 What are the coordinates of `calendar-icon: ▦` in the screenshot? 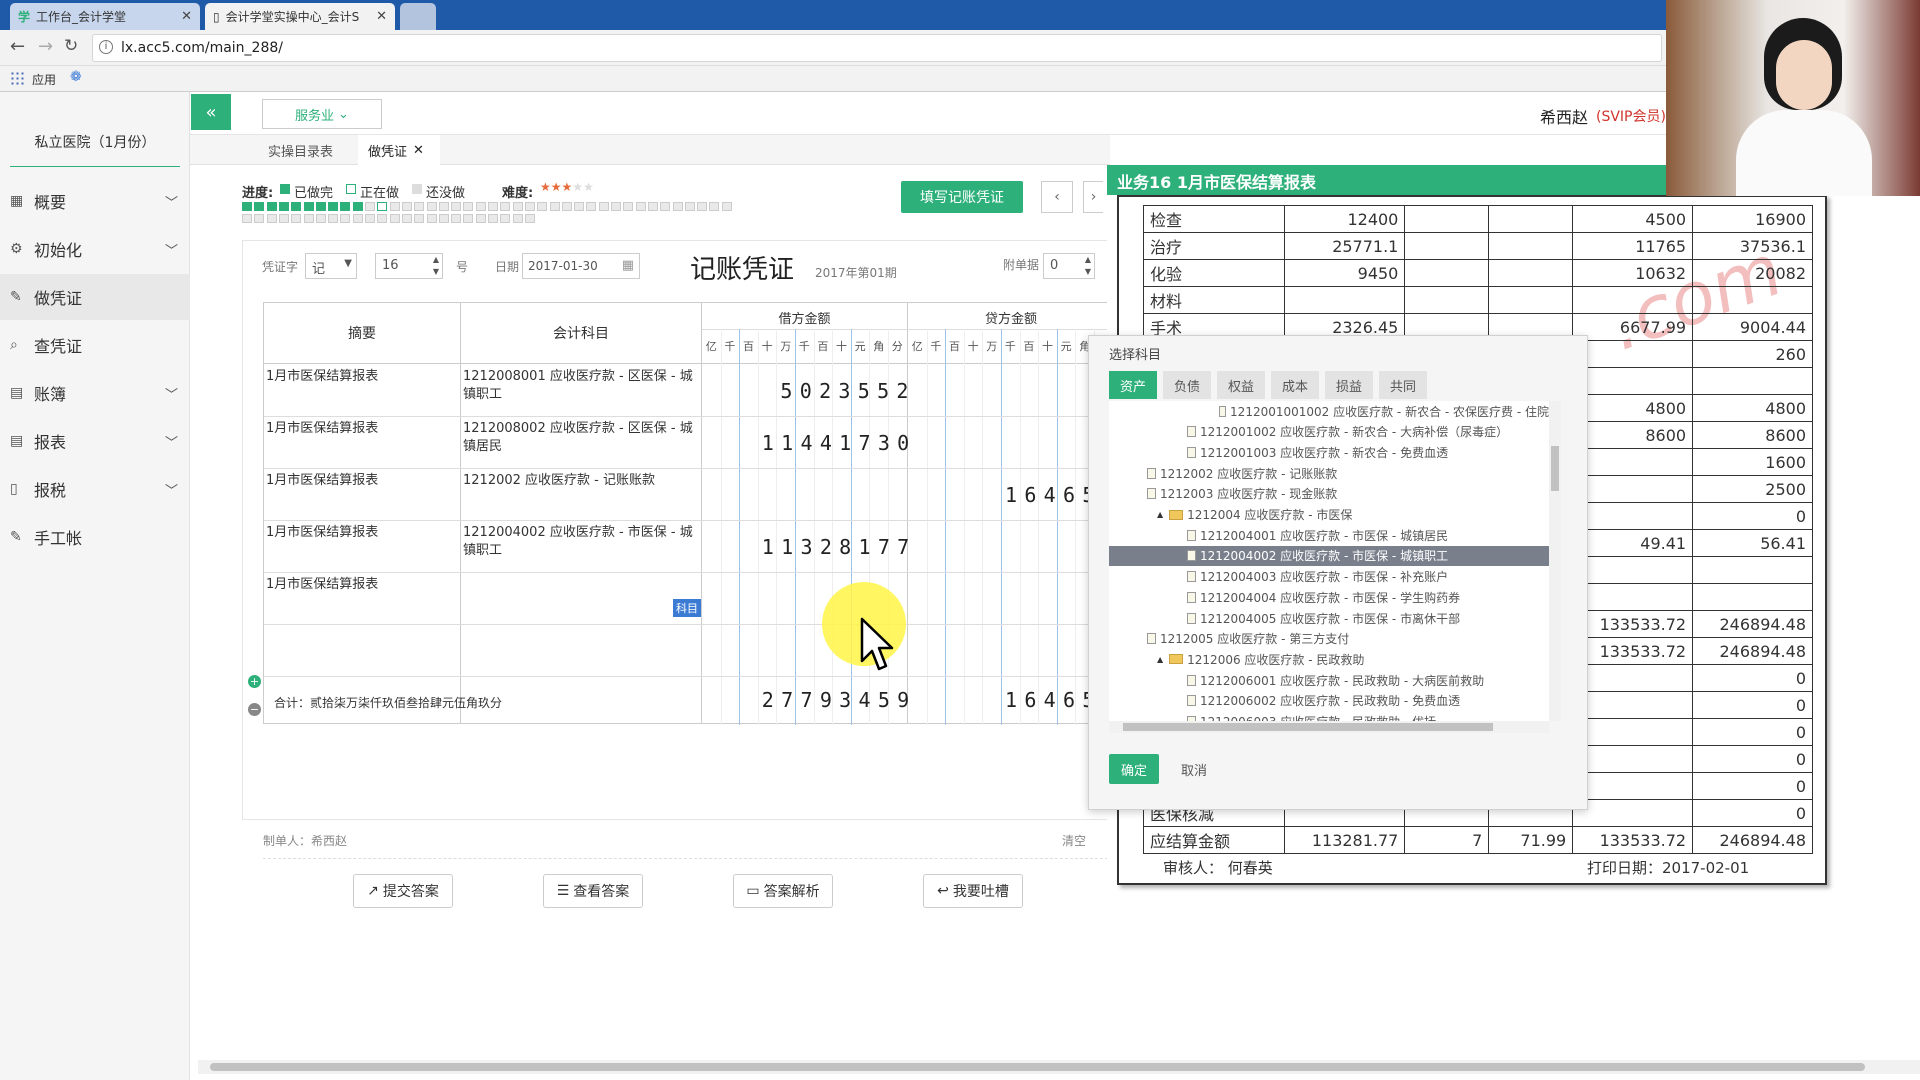 It's located at (628, 265).